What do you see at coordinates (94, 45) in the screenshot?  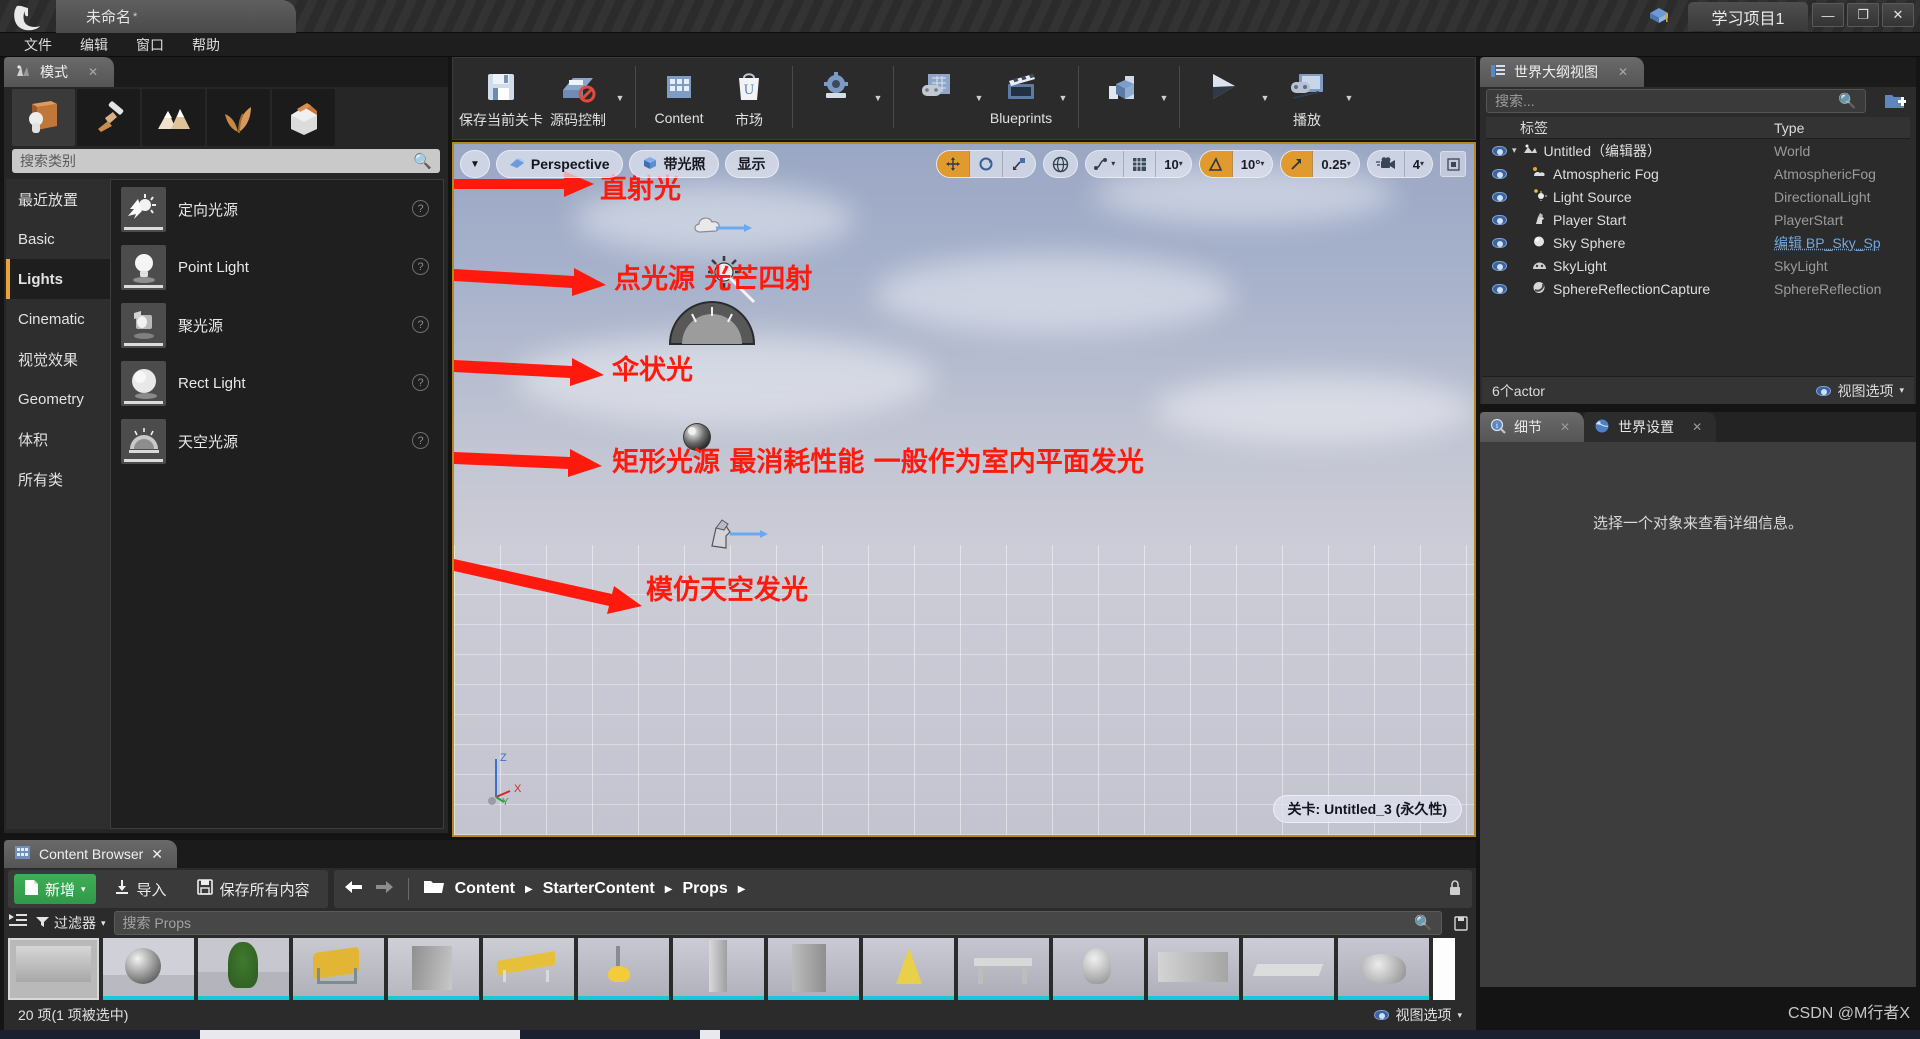 I see `menu-item-edit: 编辑` at bounding box center [94, 45].